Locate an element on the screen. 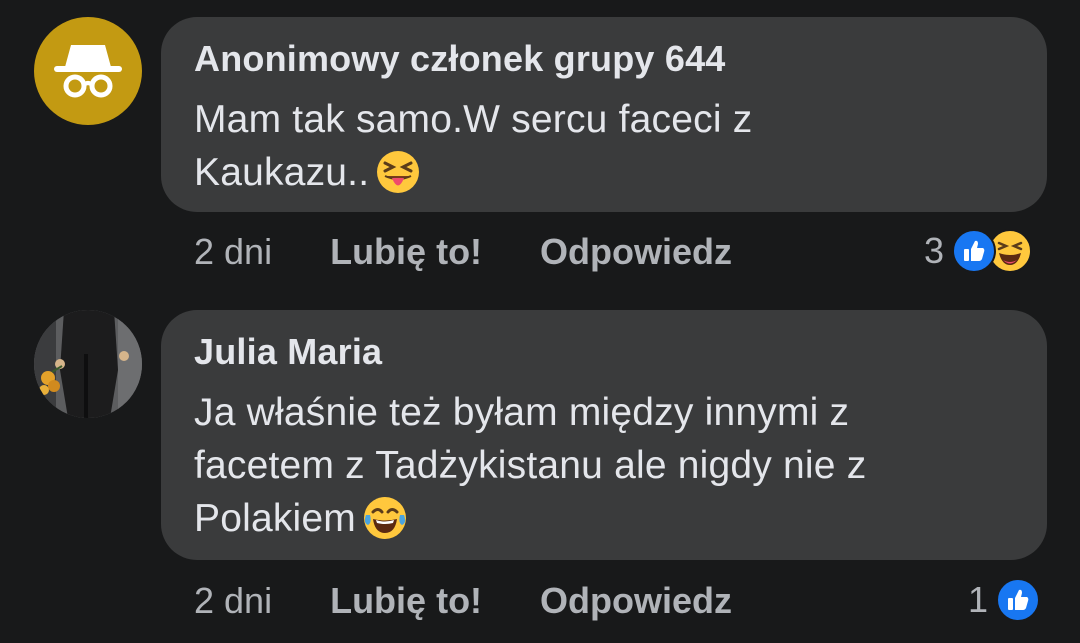 This screenshot has height=643, width=1080. comment-text-line: facetem z Tadżykistanu ale nigdy nie z is located at coordinates (530, 465).